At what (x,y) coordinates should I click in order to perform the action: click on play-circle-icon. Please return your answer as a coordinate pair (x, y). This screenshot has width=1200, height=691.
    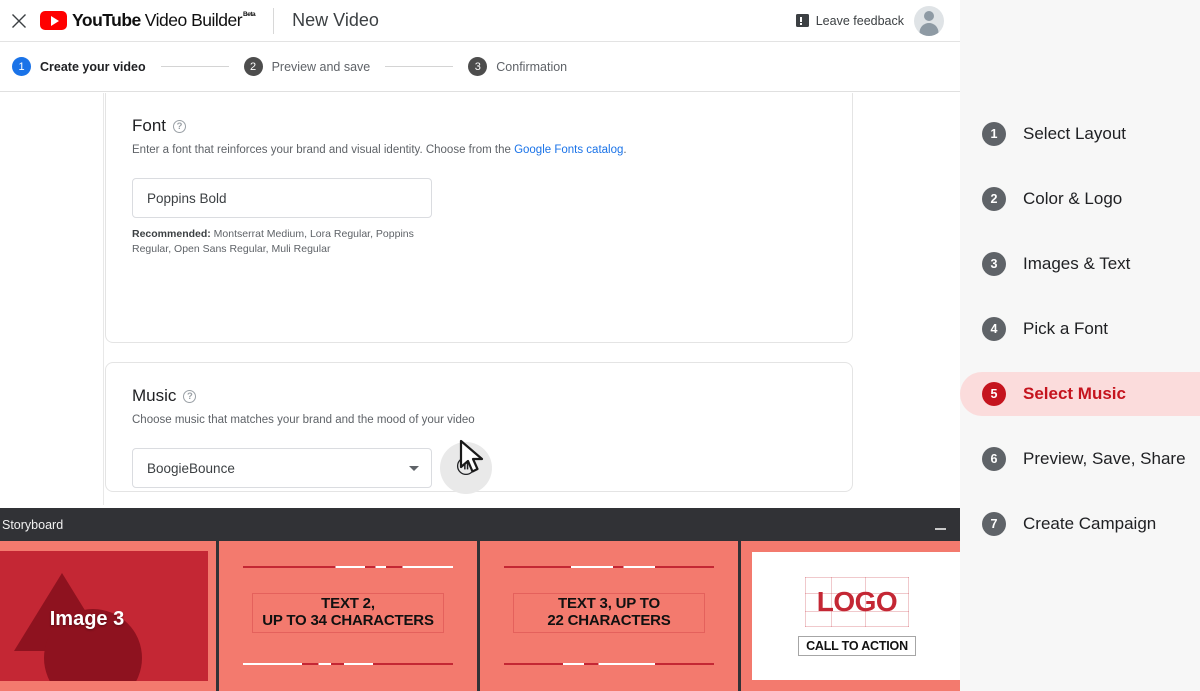
    Looking at the image, I should click on (466, 468).